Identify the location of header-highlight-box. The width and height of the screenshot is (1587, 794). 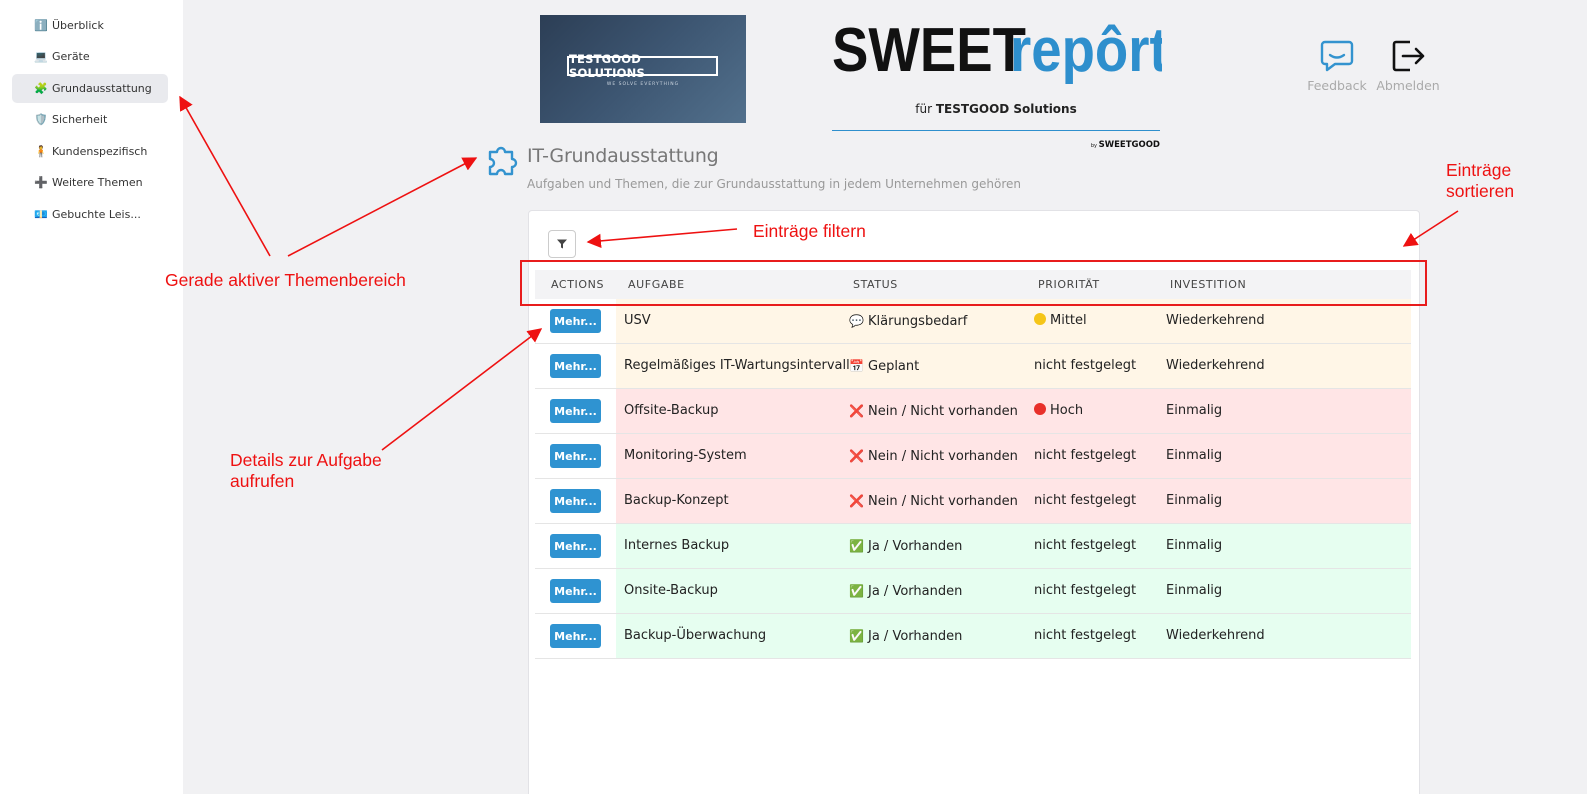
(973, 283).